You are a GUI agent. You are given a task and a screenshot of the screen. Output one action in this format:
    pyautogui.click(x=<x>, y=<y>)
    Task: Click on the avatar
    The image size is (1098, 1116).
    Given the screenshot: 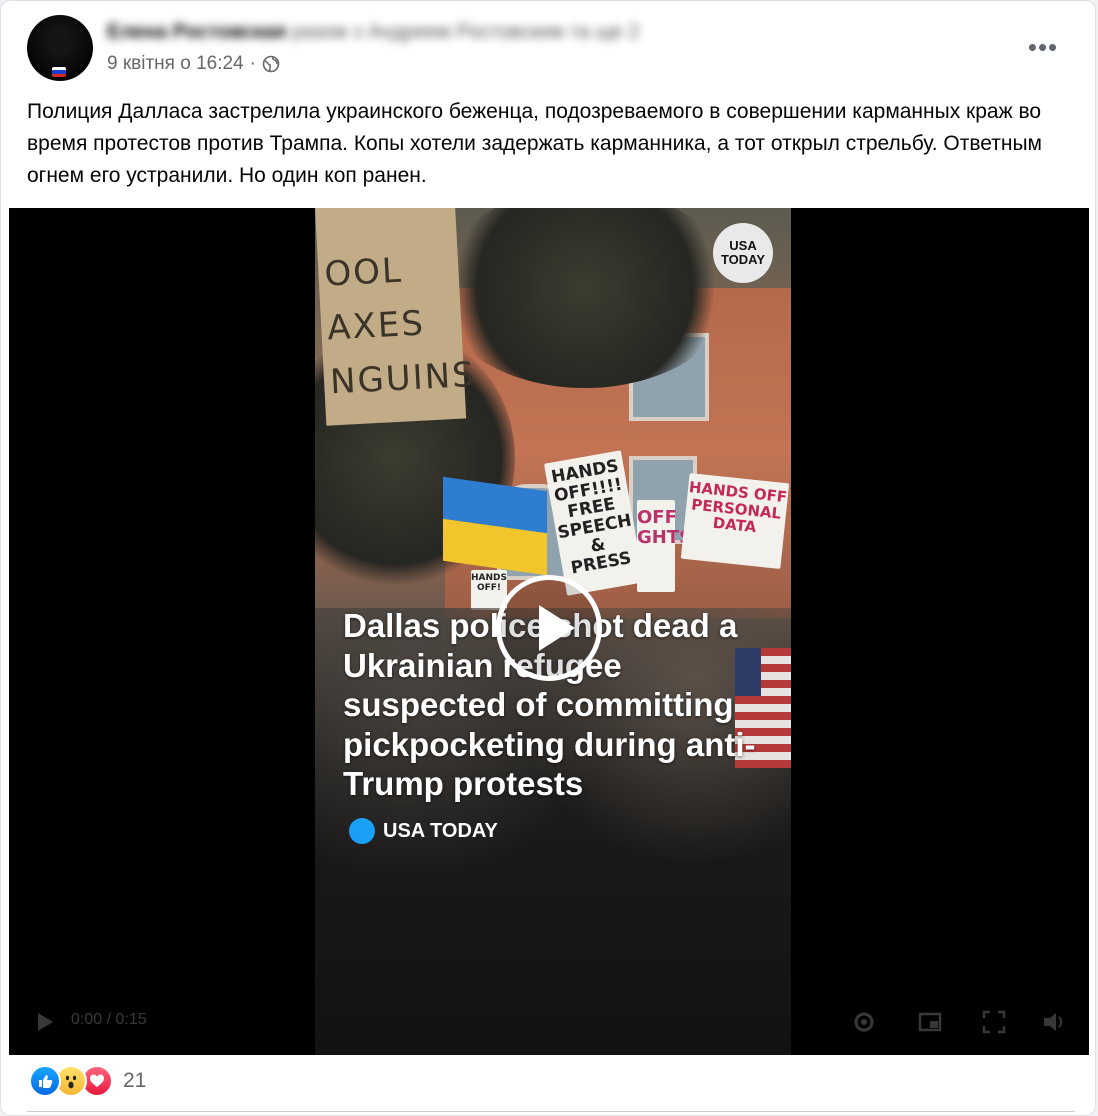 What is the action you would take?
    pyautogui.click(x=60, y=48)
    